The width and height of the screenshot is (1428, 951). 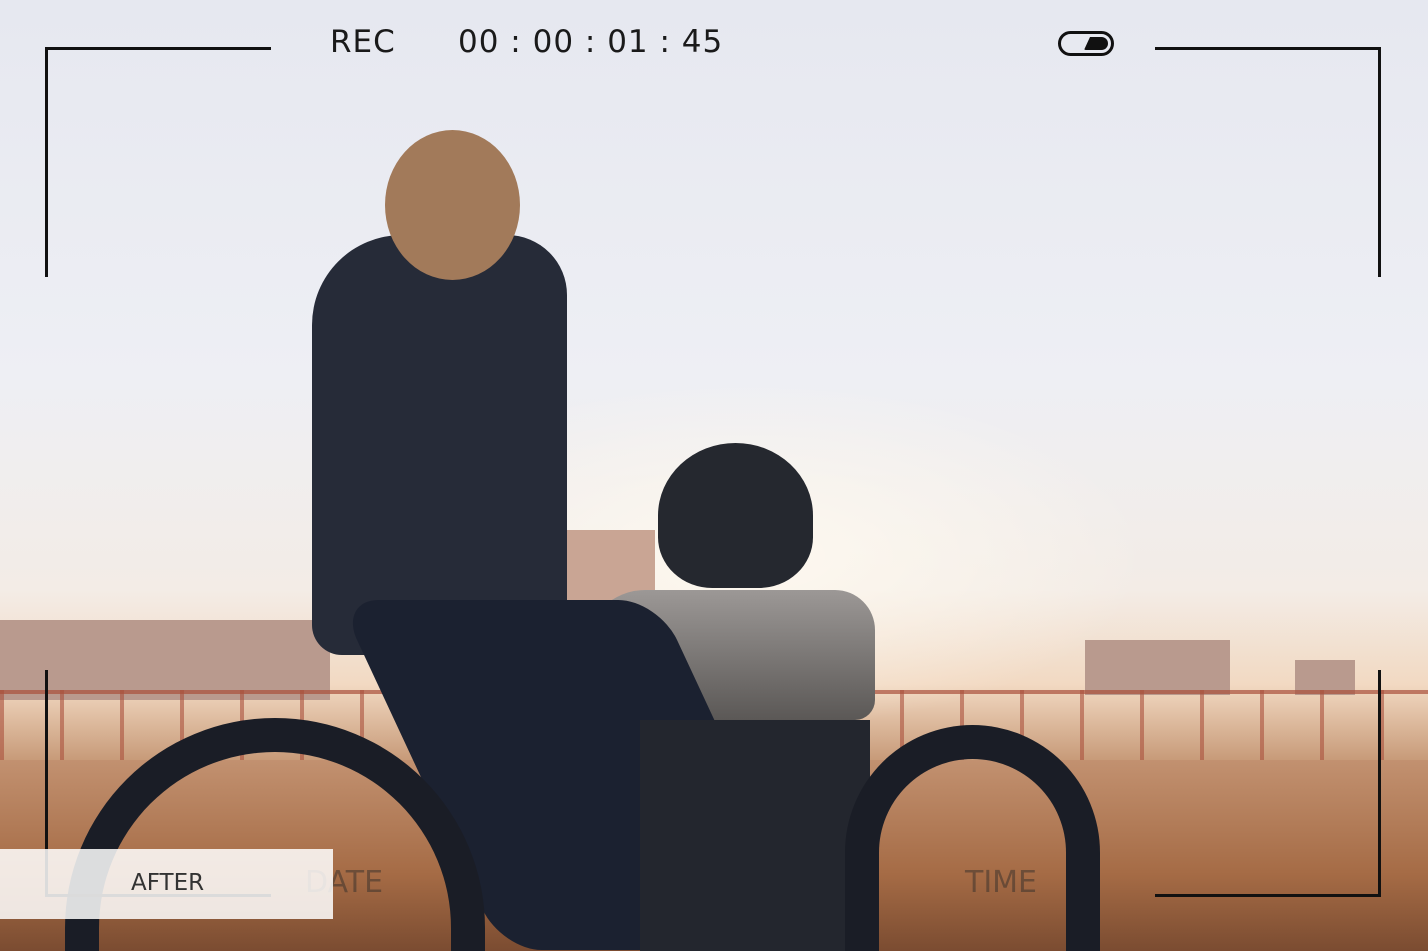 I want to click on frame-corner-top-left, so click(x=158, y=162).